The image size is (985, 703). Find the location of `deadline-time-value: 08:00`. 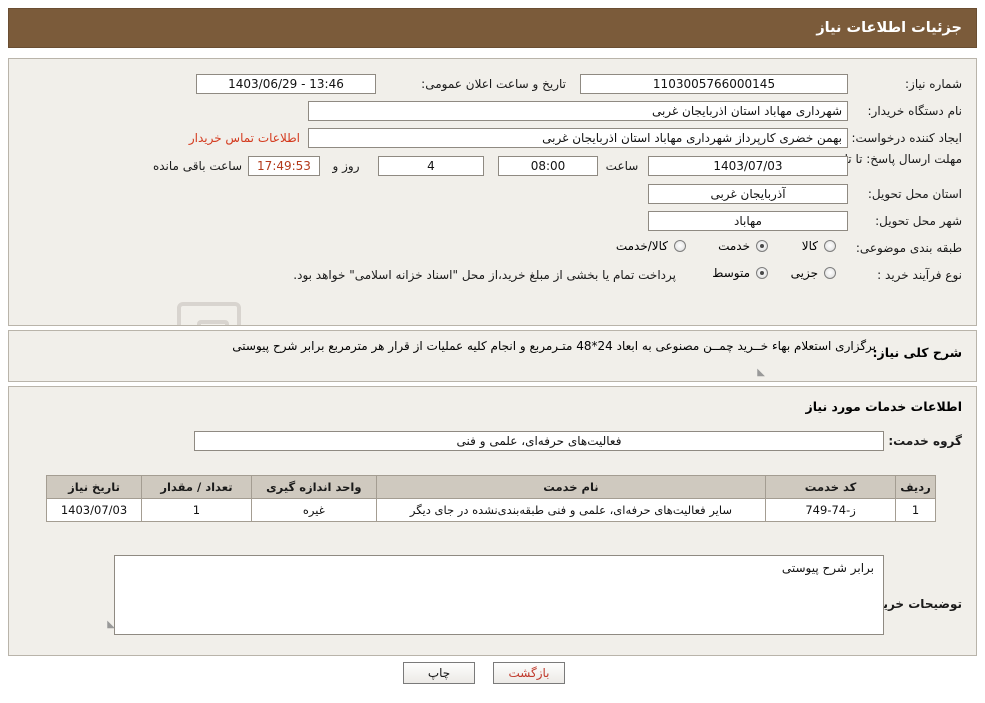

deadline-time-value: 08:00 is located at coordinates (548, 166).